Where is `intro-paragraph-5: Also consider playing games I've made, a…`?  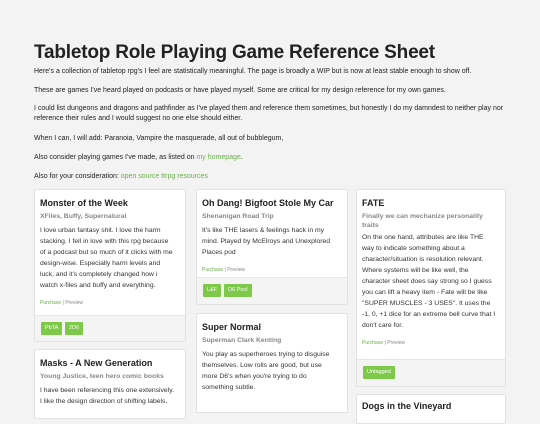 intro-paragraph-5: Also consider playing games I've made, a… is located at coordinates (270, 158).